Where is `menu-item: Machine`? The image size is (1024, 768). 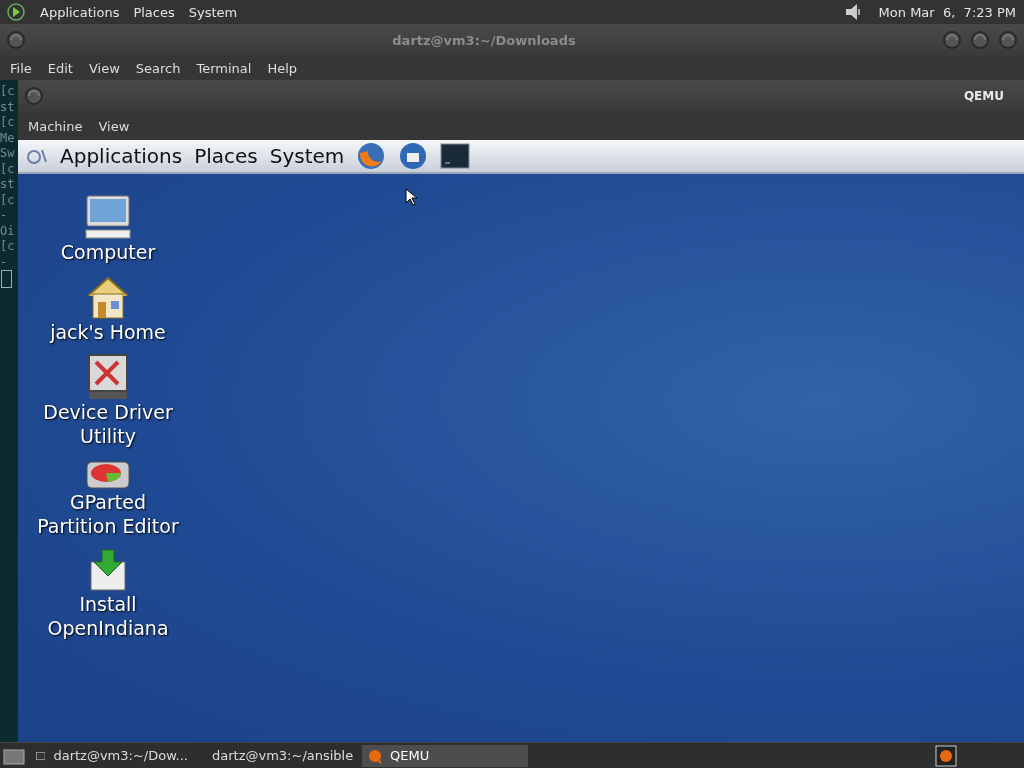
menu-item: Machine is located at coordinates (55, 126).